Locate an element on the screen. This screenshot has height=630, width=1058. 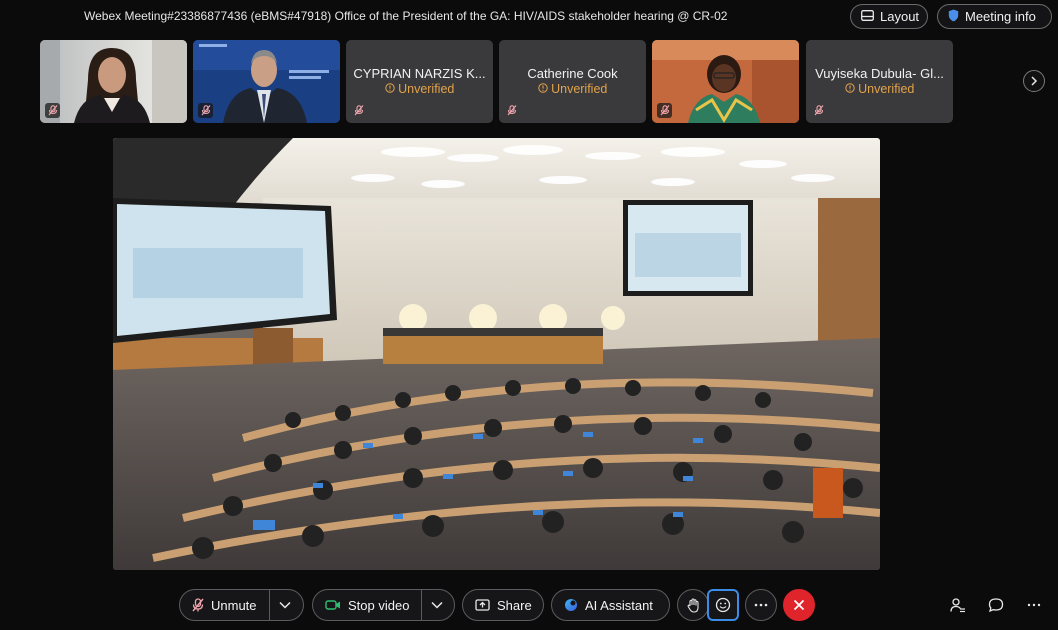
raise-hand-icon is located at coordinates (693, 605).